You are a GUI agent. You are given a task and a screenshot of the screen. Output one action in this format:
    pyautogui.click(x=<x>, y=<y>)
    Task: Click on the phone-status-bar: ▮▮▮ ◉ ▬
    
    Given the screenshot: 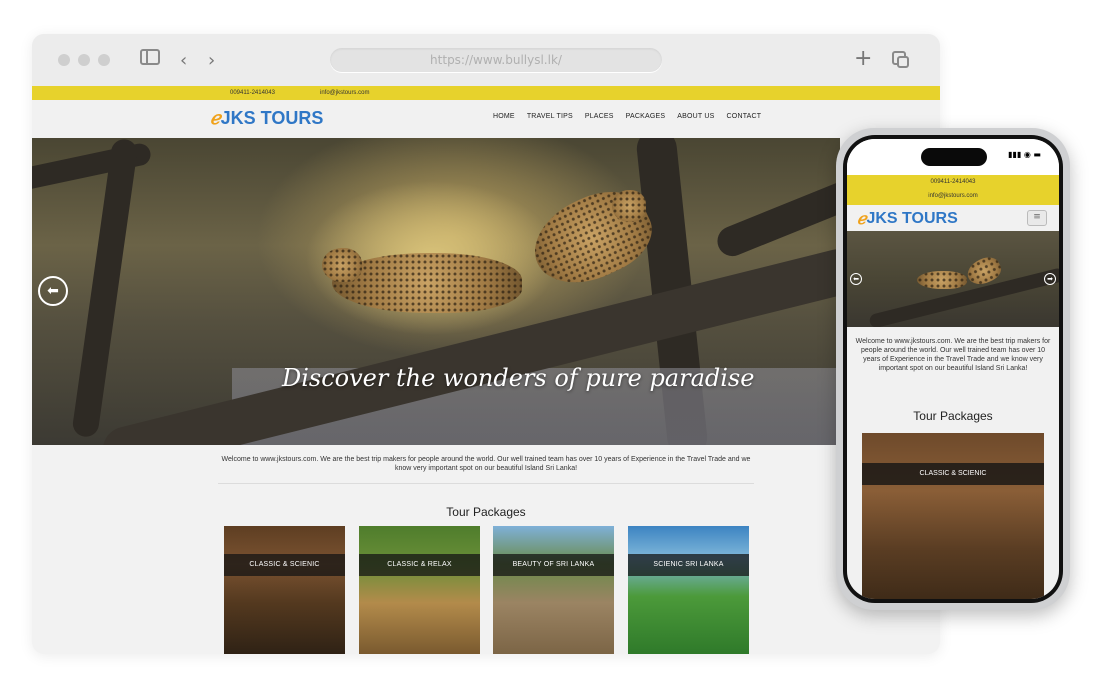 What is the action you would take?
    pyautogui.click(x=953, y=157)
    